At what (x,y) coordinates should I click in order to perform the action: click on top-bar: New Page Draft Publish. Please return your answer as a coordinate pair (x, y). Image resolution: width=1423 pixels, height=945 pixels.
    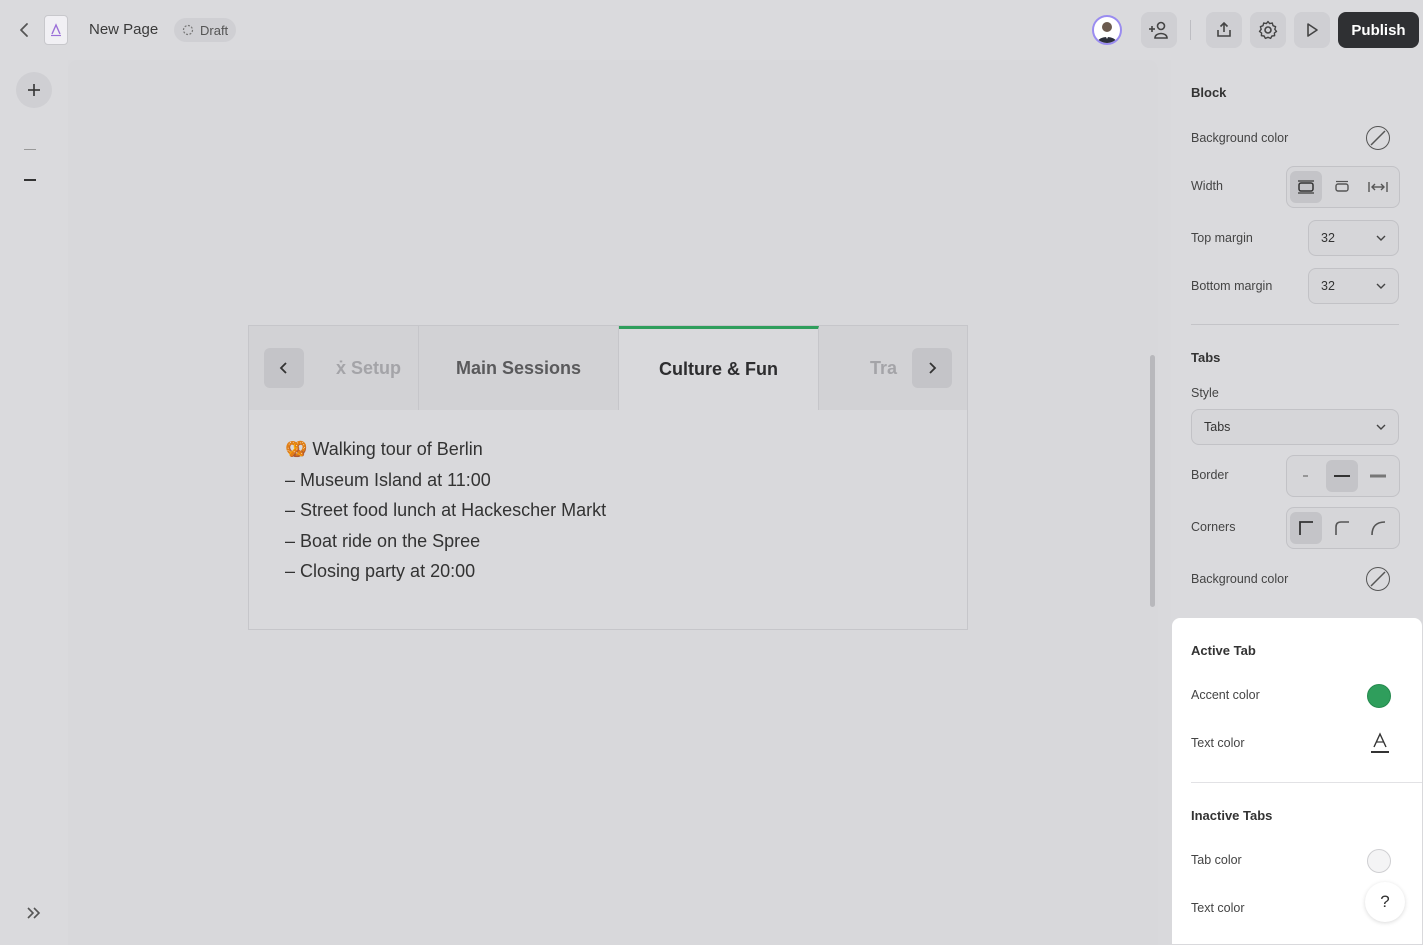
    Looking at the image, I should click on (711, 30).